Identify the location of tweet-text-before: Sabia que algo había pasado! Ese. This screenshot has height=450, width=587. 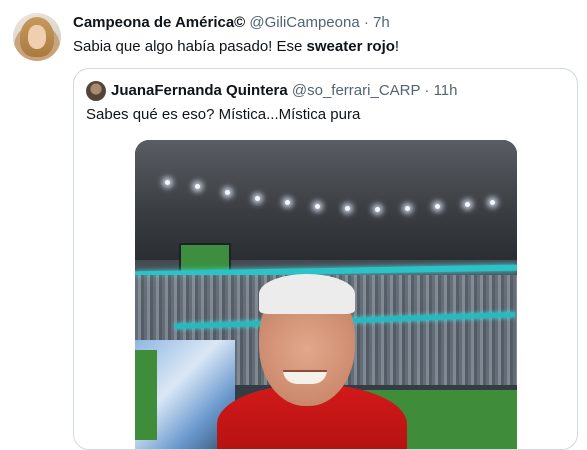
(190, 46).